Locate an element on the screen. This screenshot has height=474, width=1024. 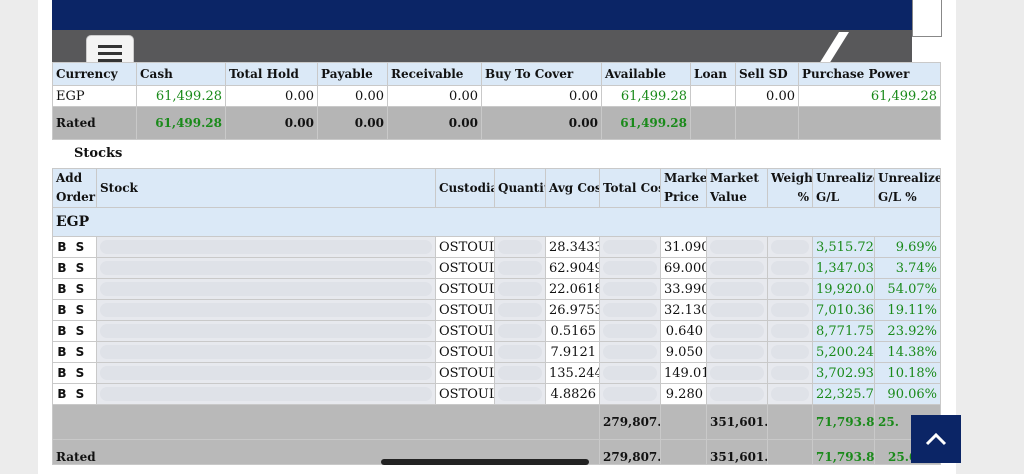
stock-row: B S OSTOUL 62.9049 69.000 1,347.03 3.74% is located at coordinates (496, 268).